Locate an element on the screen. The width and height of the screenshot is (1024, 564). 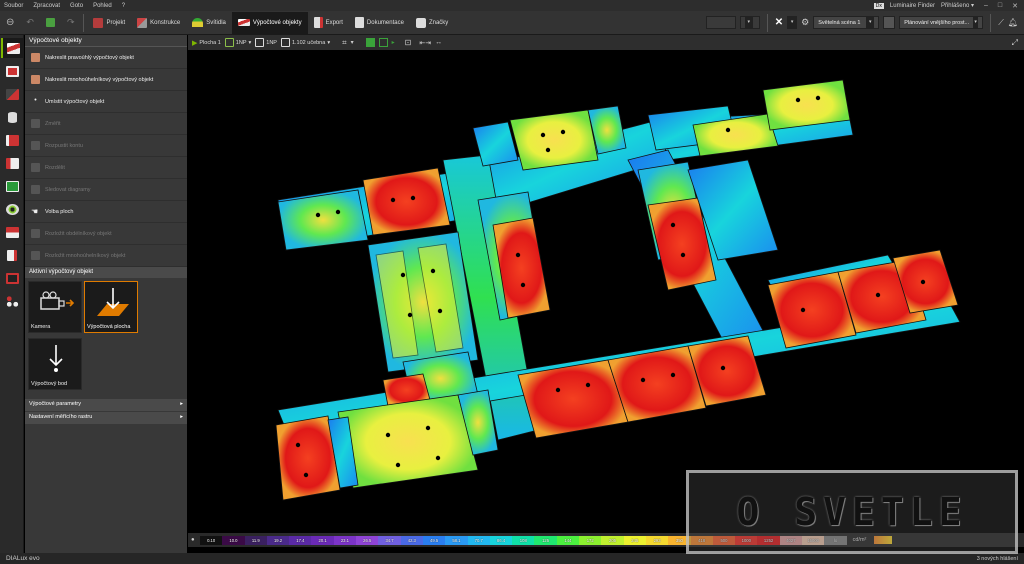
mode-stairs is located at coordinates (12, 94).